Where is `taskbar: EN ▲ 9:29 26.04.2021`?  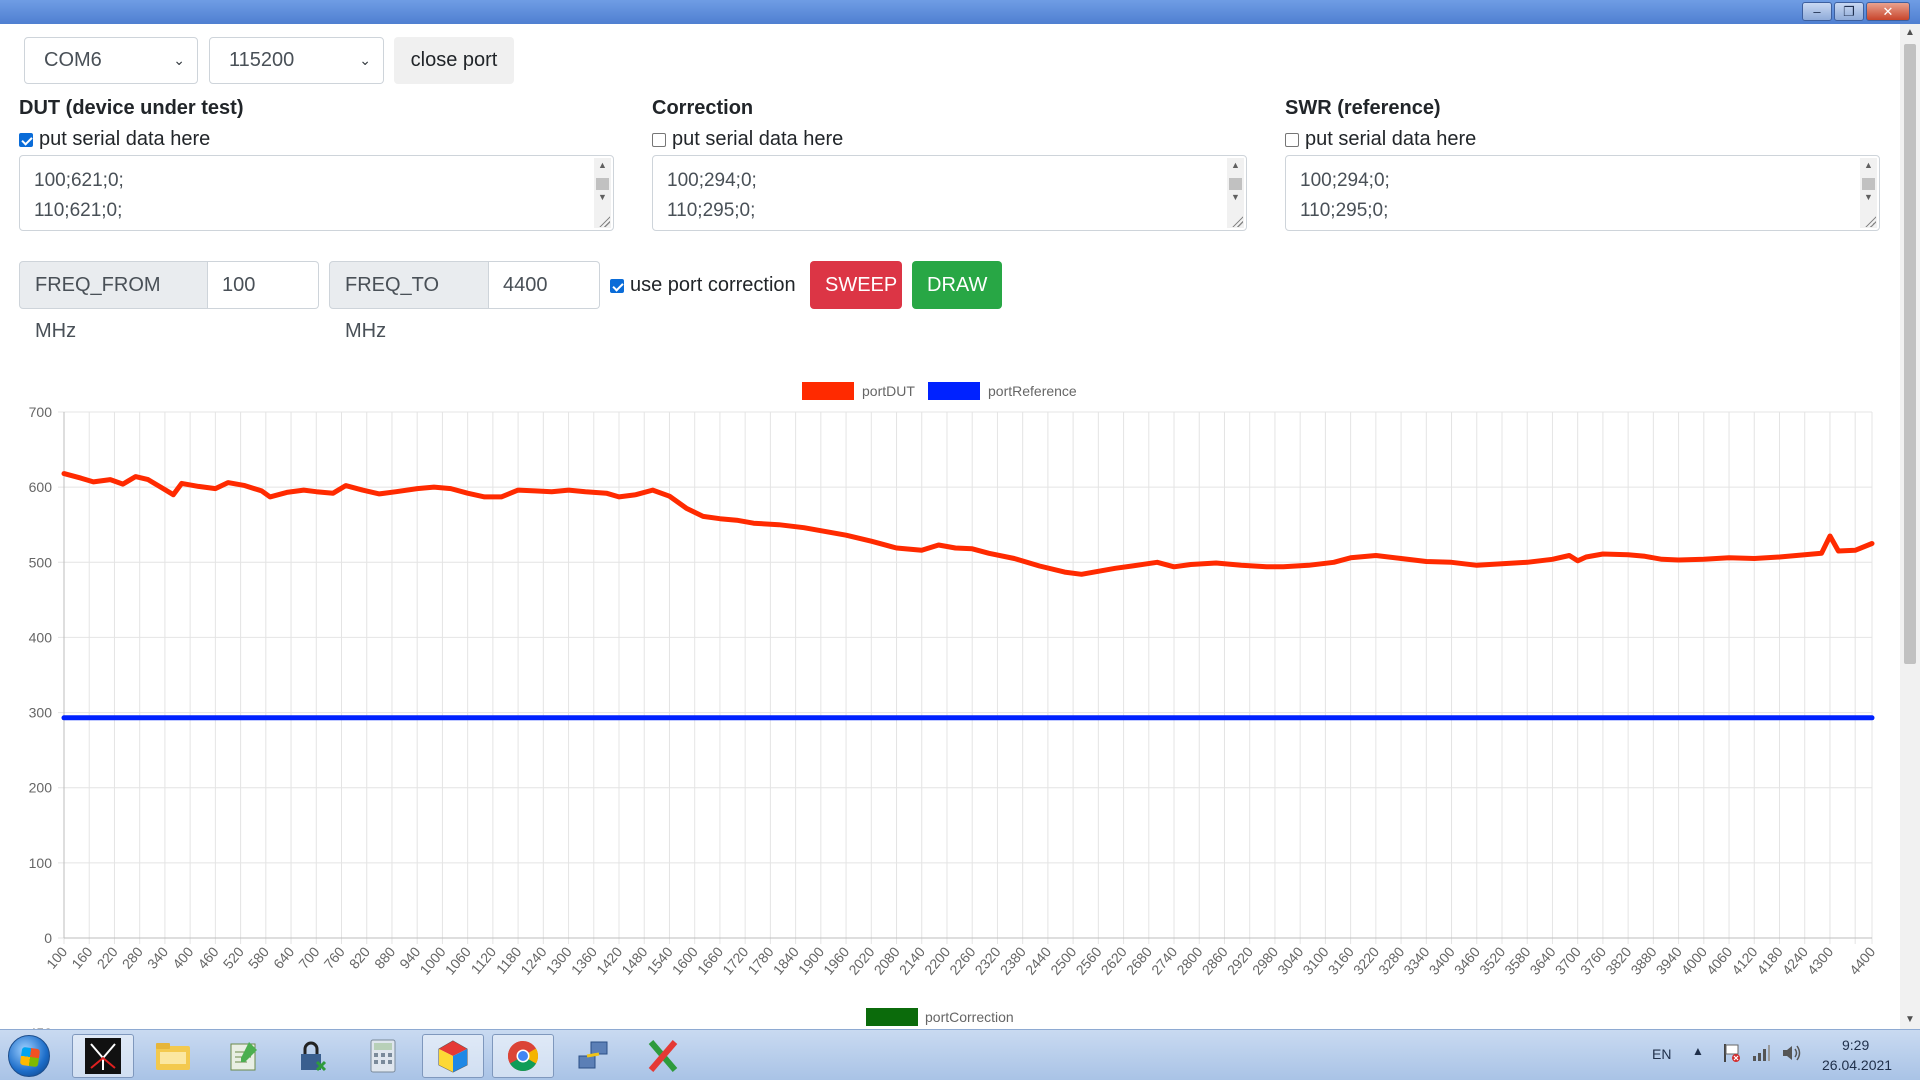
taskbar: EN ▲ 9:29 26.04.2021 is located at coordinates (960, 1054).